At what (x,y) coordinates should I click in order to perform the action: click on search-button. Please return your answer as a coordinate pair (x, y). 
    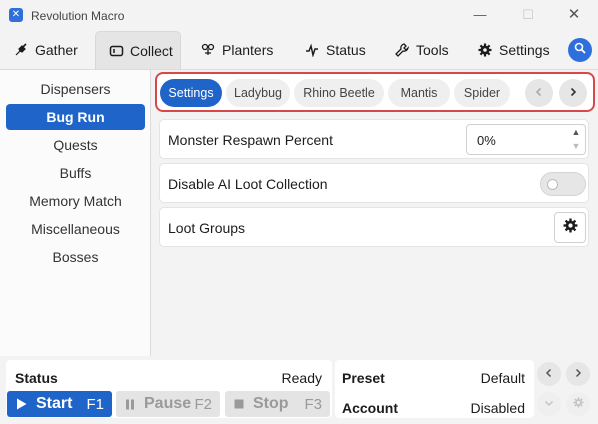
    Looking at the image, I should click on (580, 50).